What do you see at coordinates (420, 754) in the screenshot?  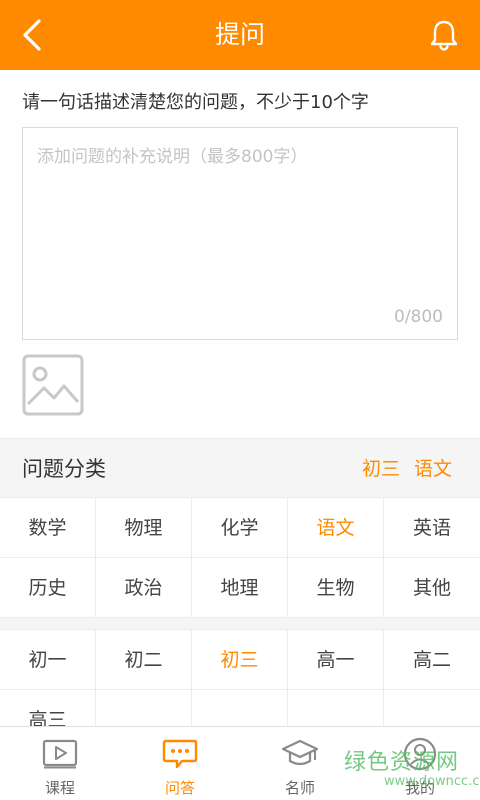 I see `user-icon` at bounding box center [420, 754].